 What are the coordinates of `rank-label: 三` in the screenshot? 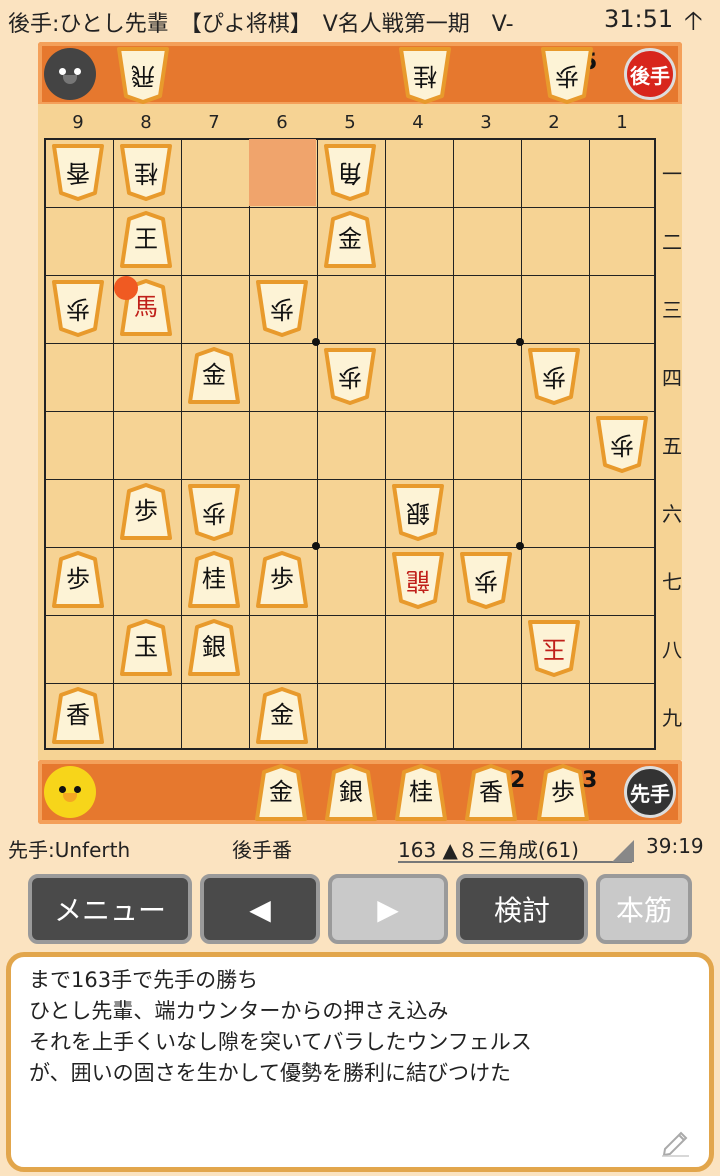 It's located at (672, 310).